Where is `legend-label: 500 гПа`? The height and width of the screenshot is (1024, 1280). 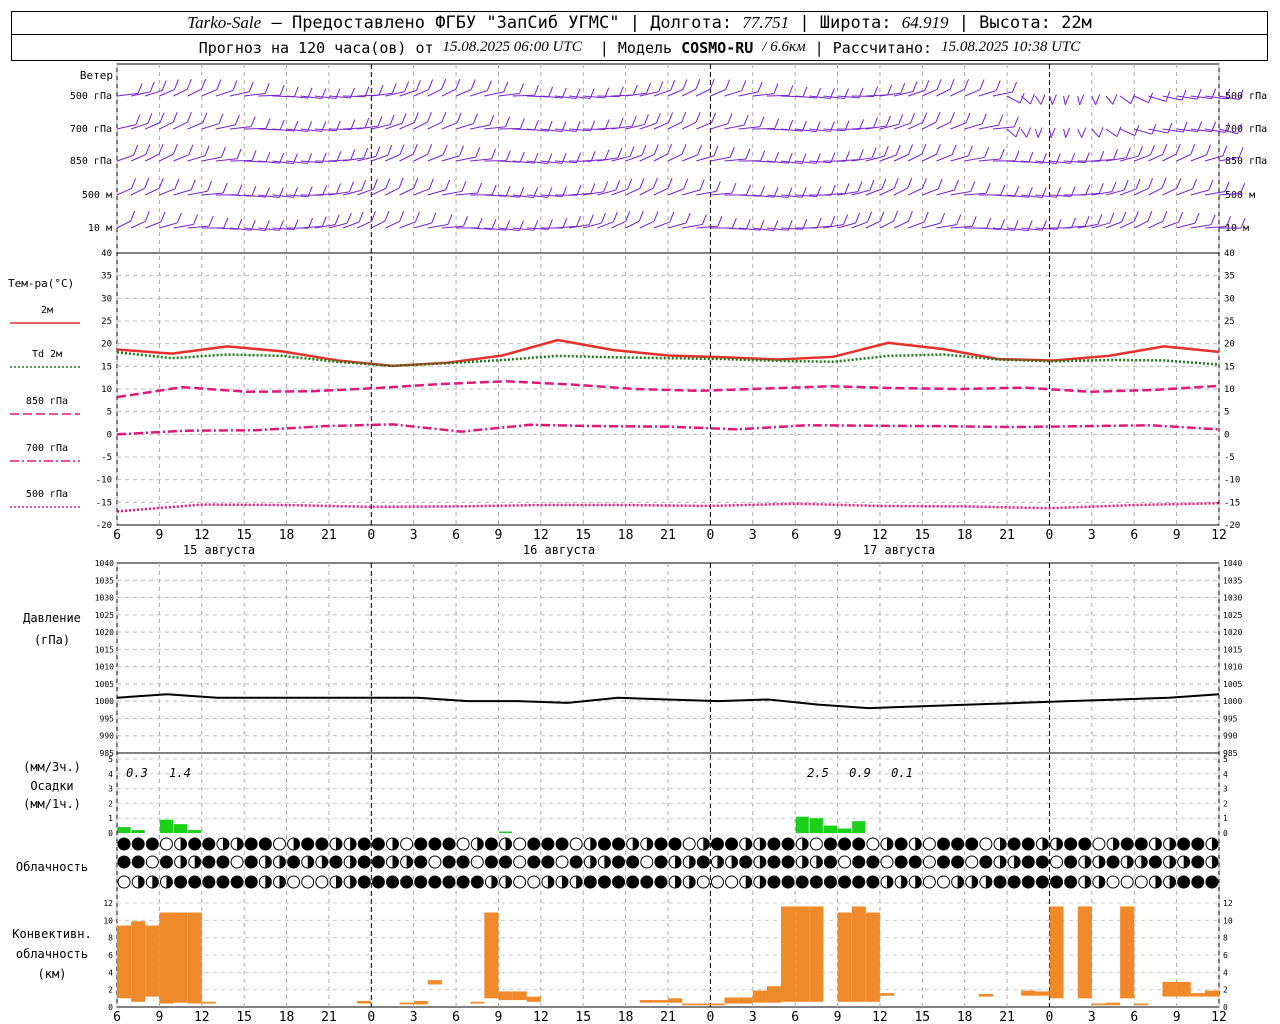
legend-label: 500 гПа is located at coordinates (47, 494).